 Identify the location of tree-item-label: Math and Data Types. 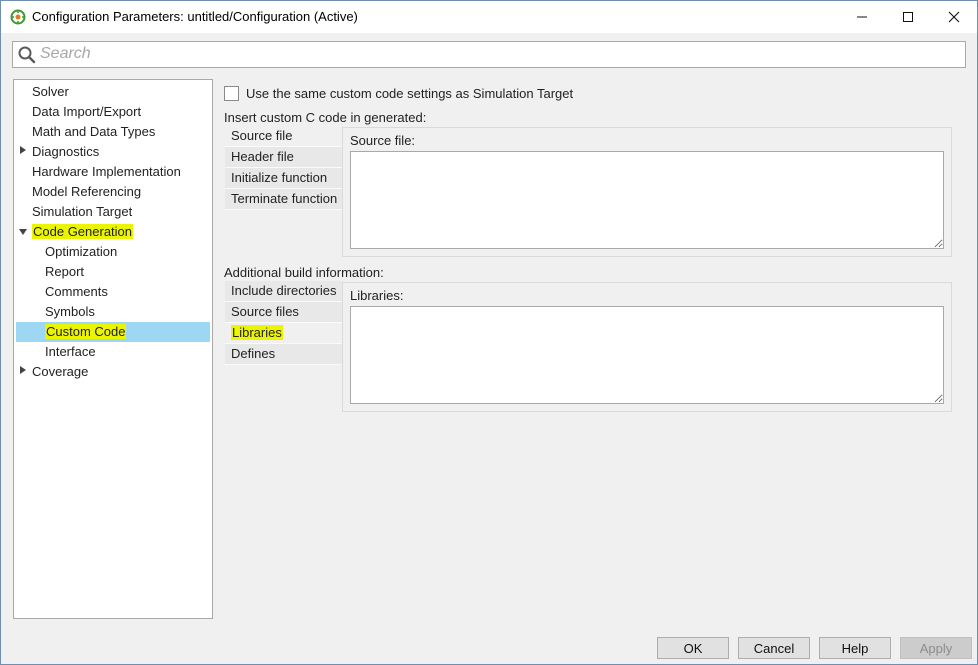
(94, 131).